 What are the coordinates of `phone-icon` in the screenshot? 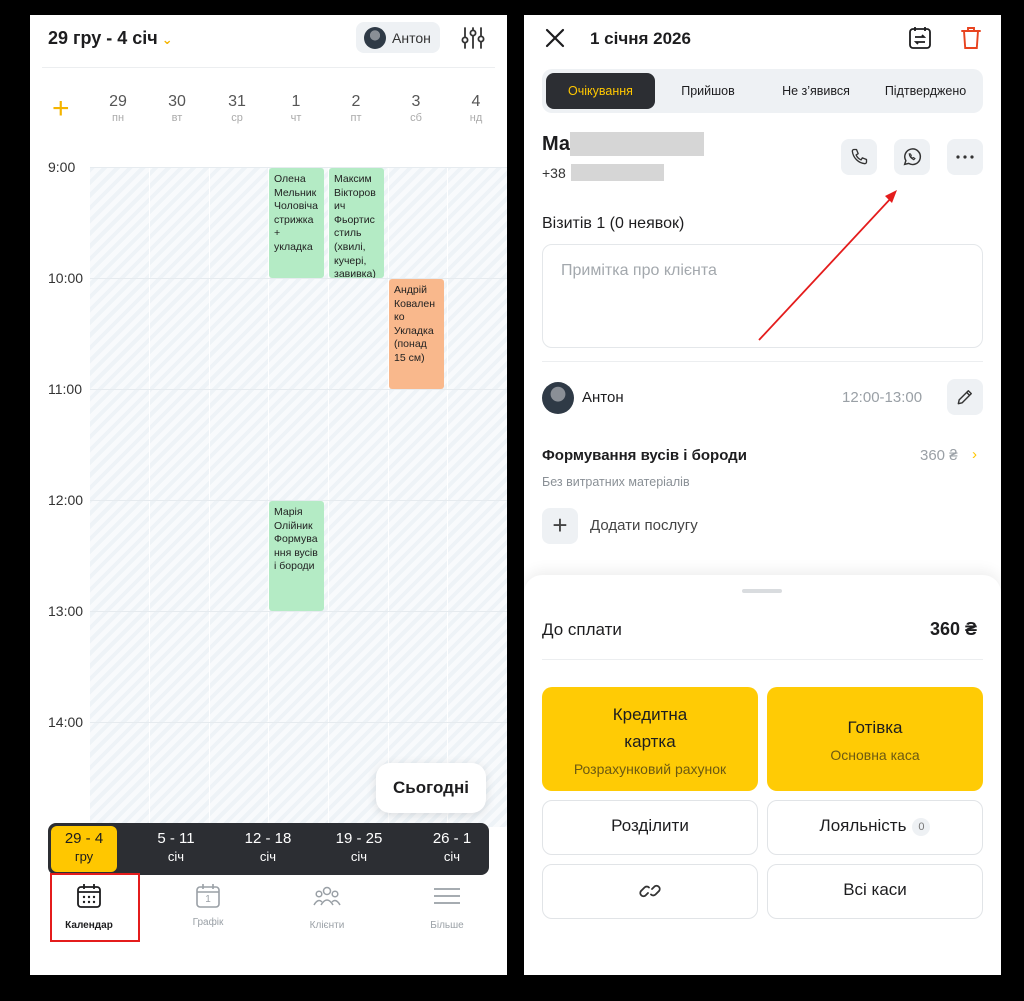 It's located at (859, 156).